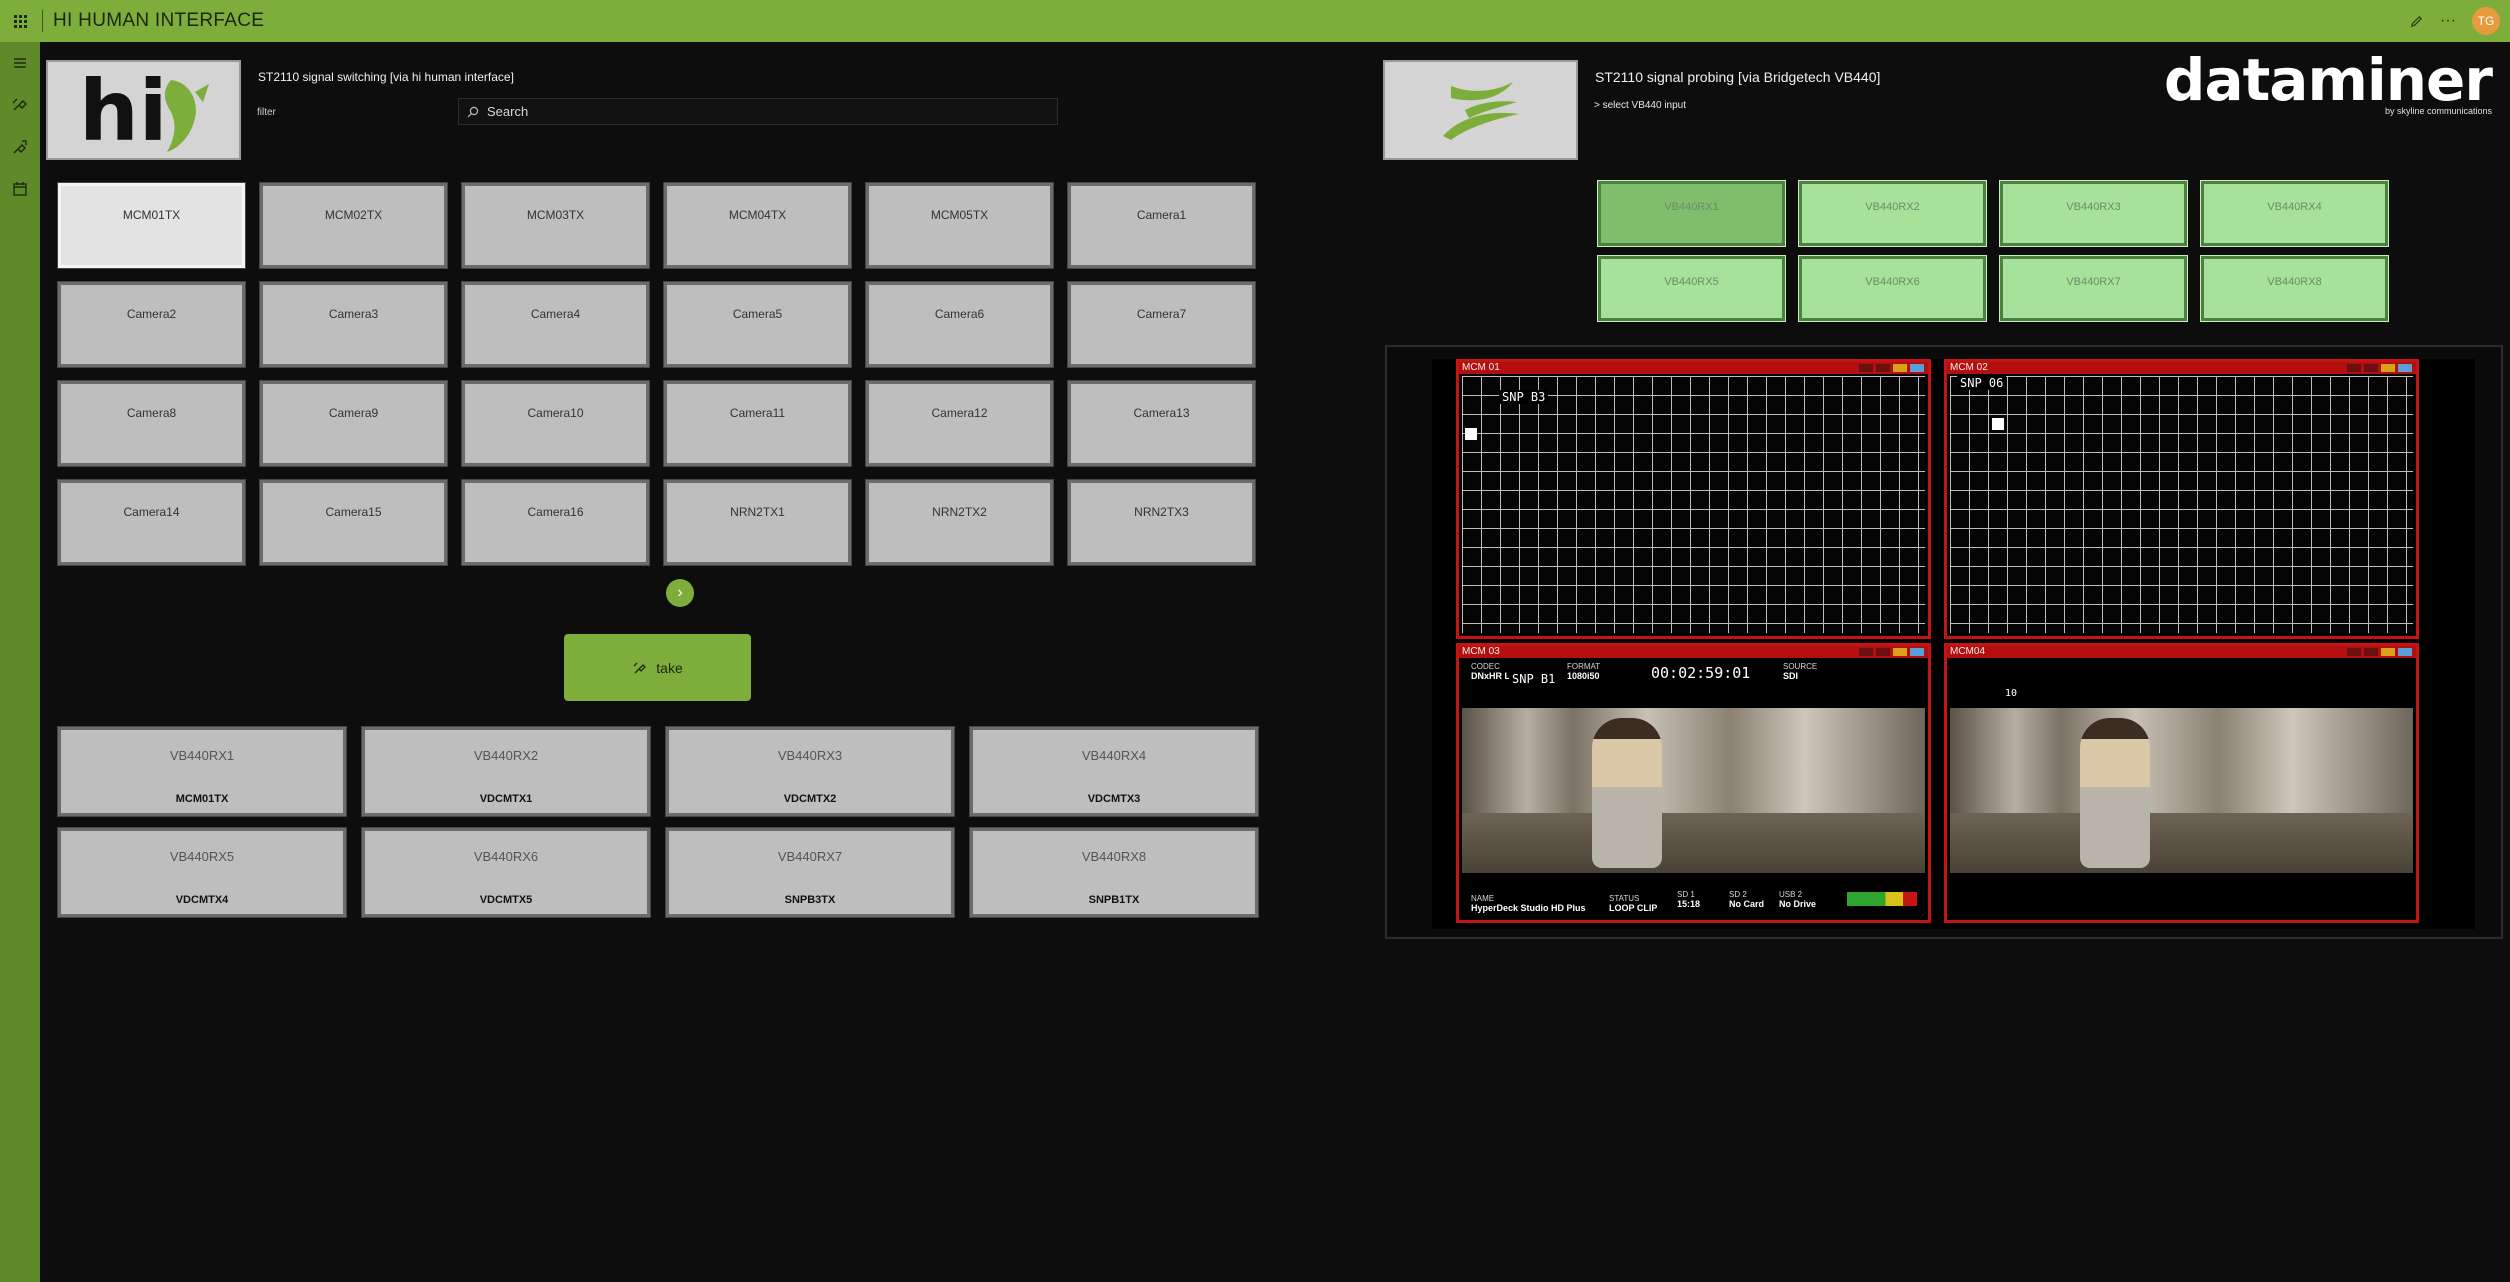  I want to click on source-button: MCM02TX, so click(353, 225).